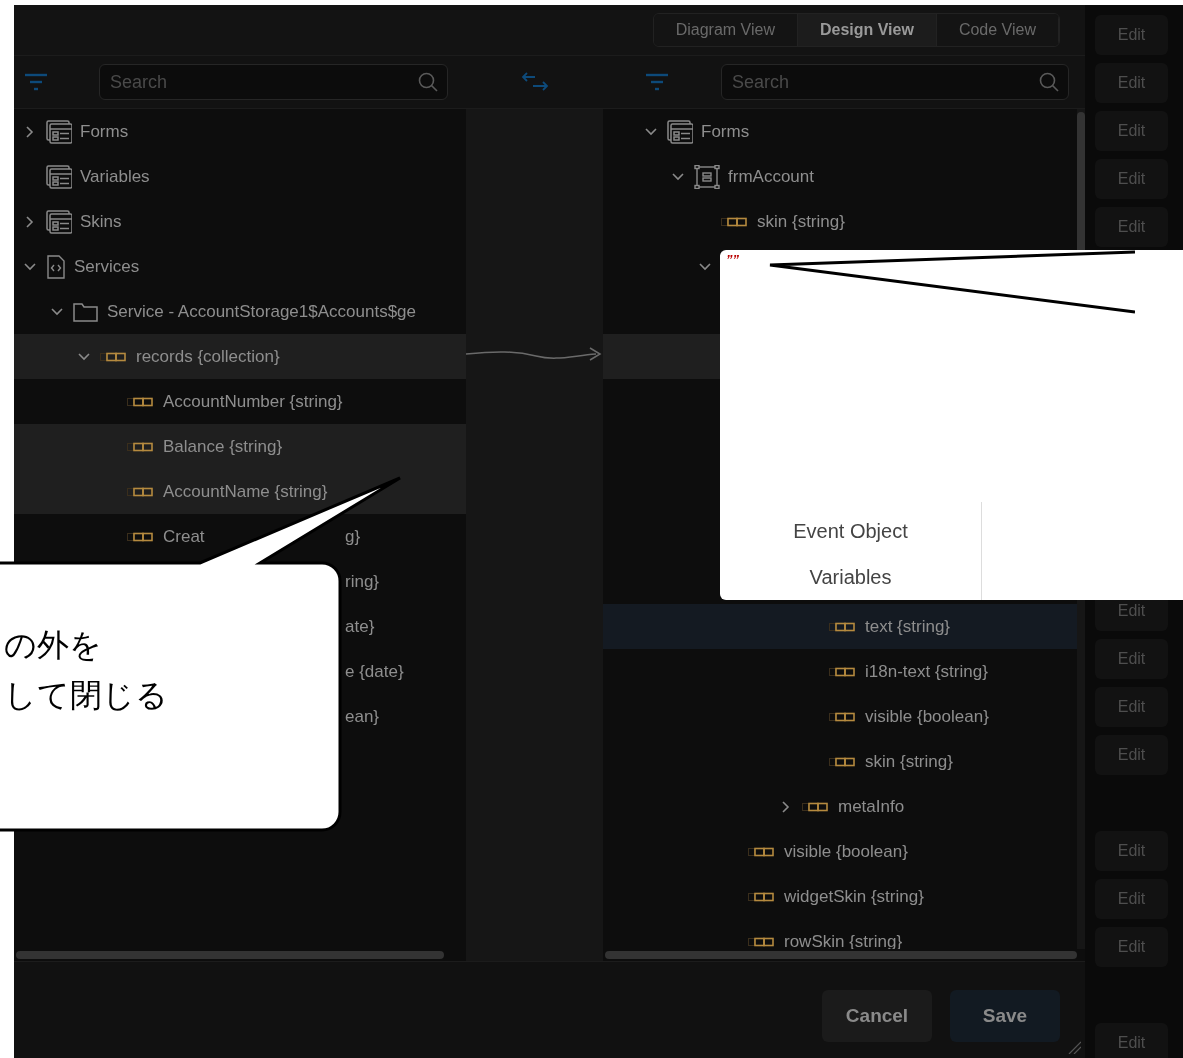 This screenshot has height=1058, width=1183. I want to click on tree-row: Variables, so click(240, 176).